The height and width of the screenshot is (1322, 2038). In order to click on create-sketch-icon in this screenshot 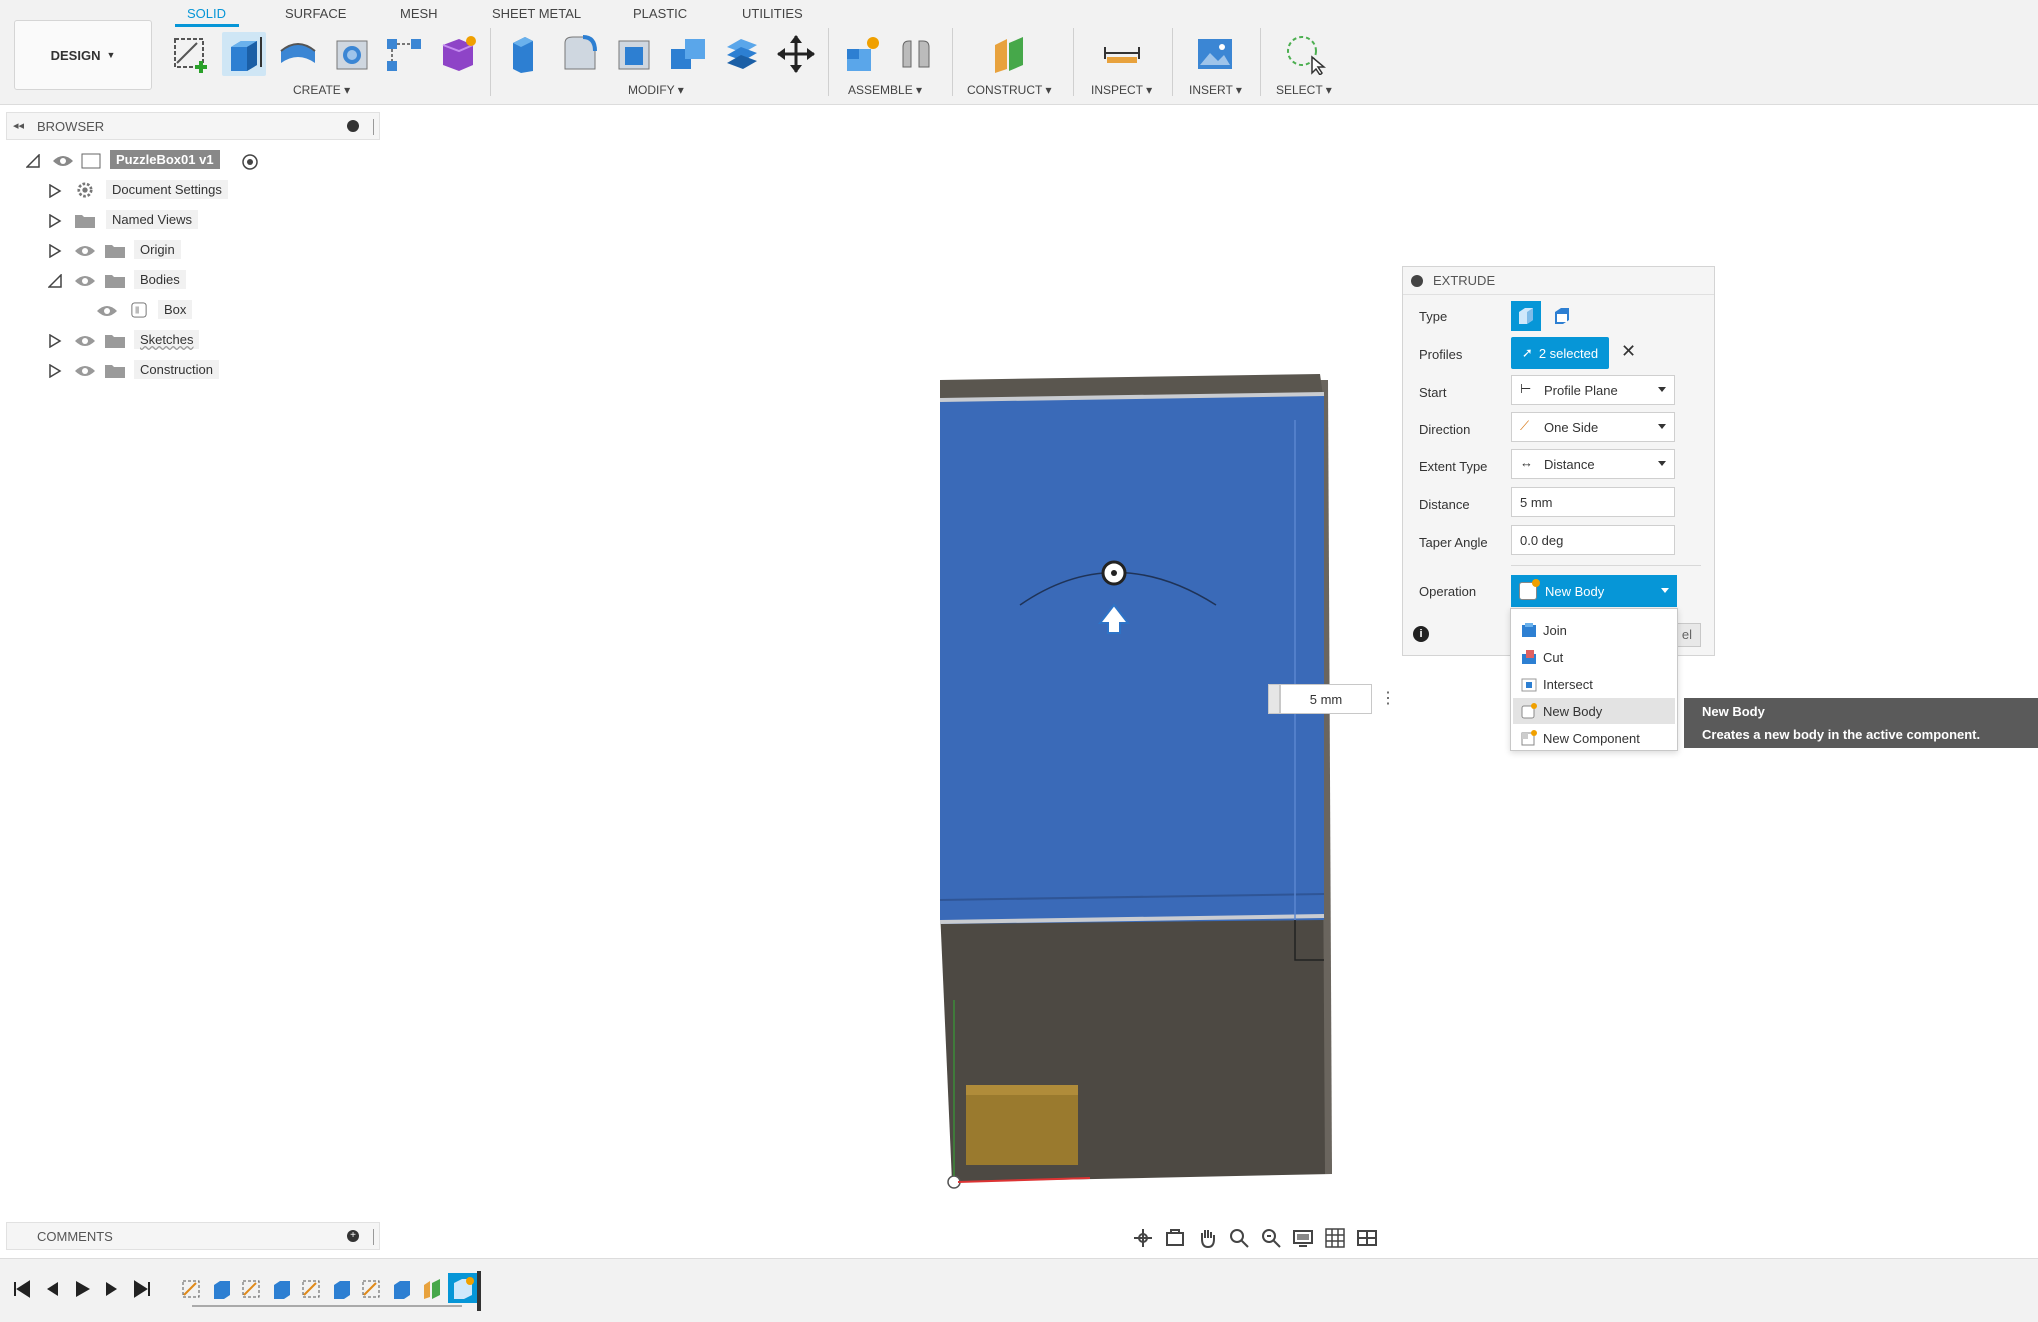, I will do `click(192, 54)`.